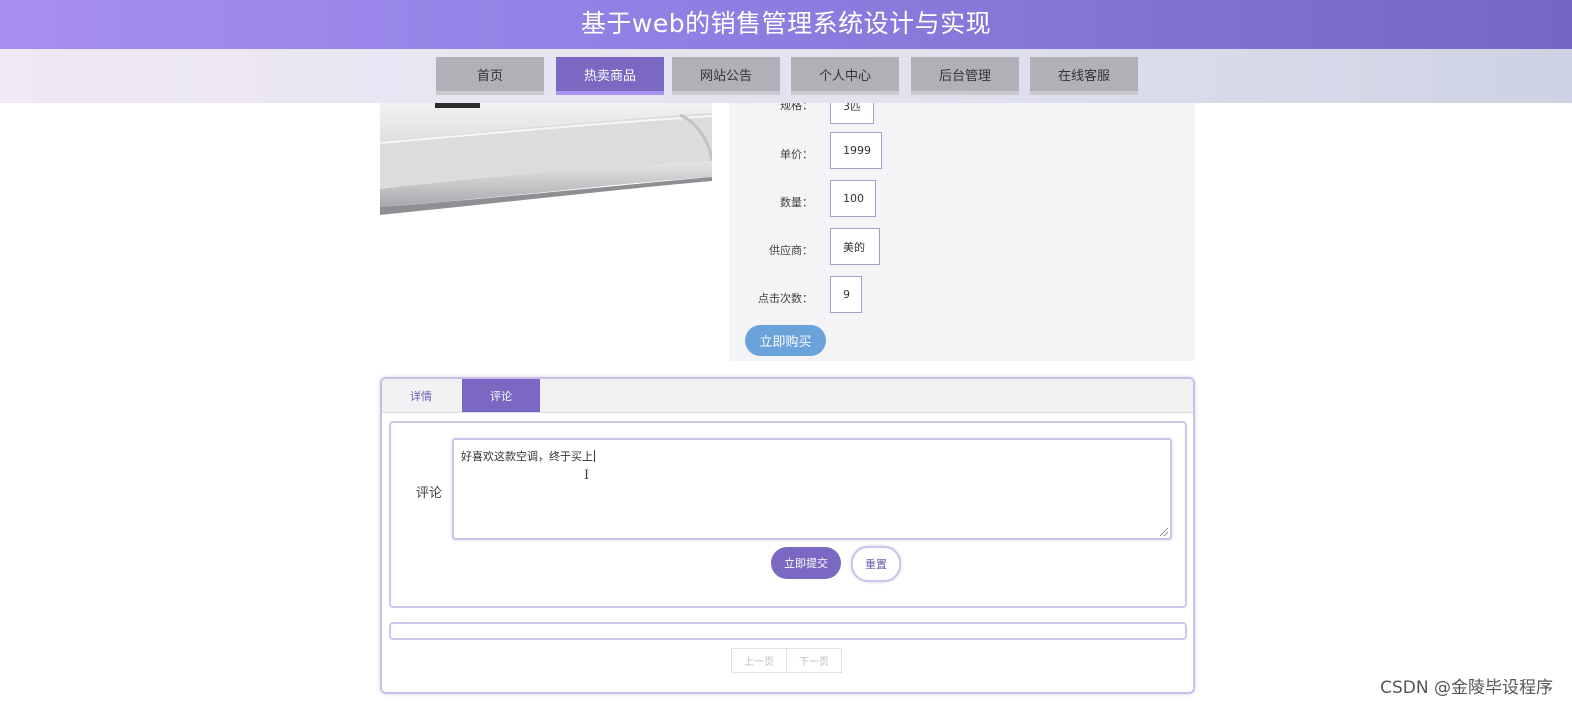  I want to click on tab-comments: 评论, so click(501, 395).